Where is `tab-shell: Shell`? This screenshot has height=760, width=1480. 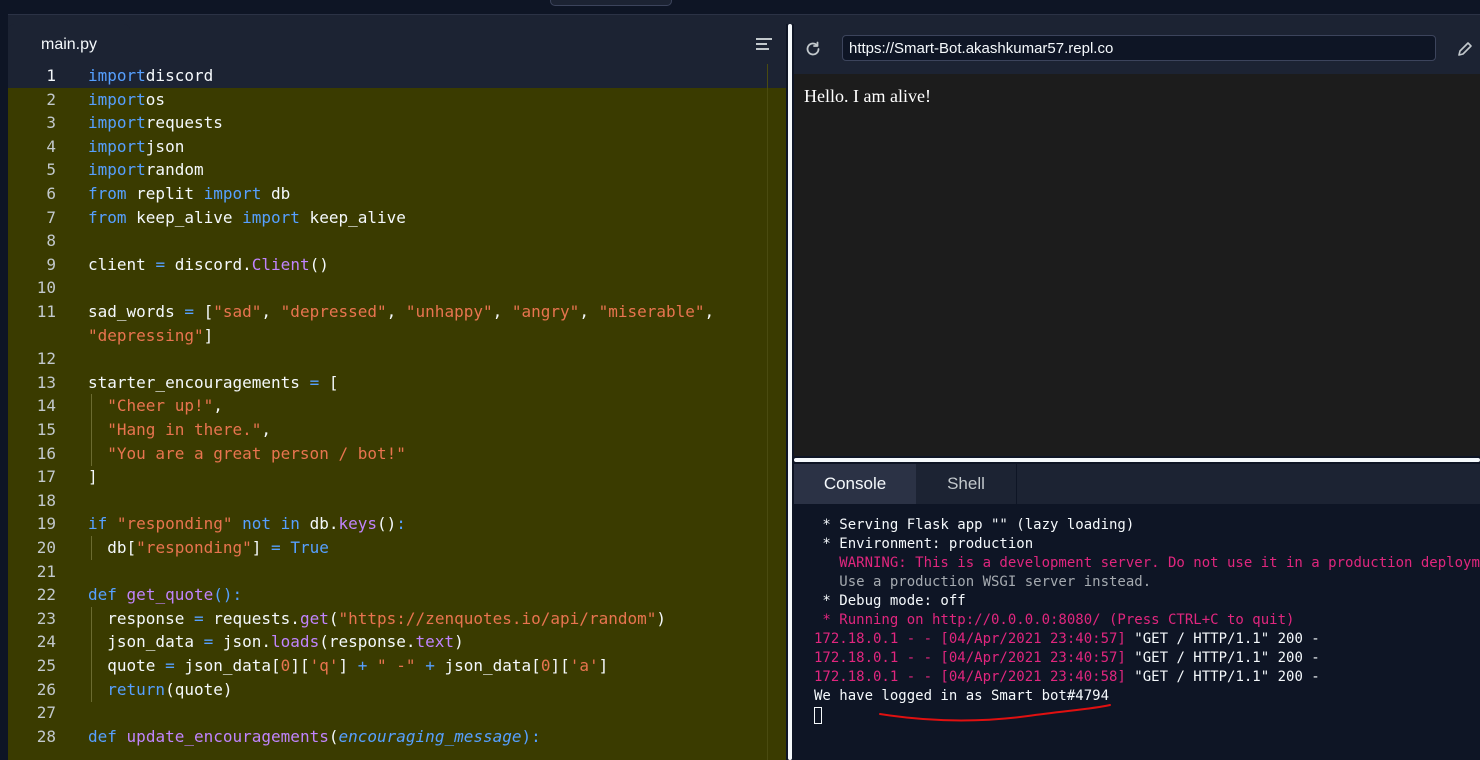
tab-shell: Shell is located at coordinates (966, 484).